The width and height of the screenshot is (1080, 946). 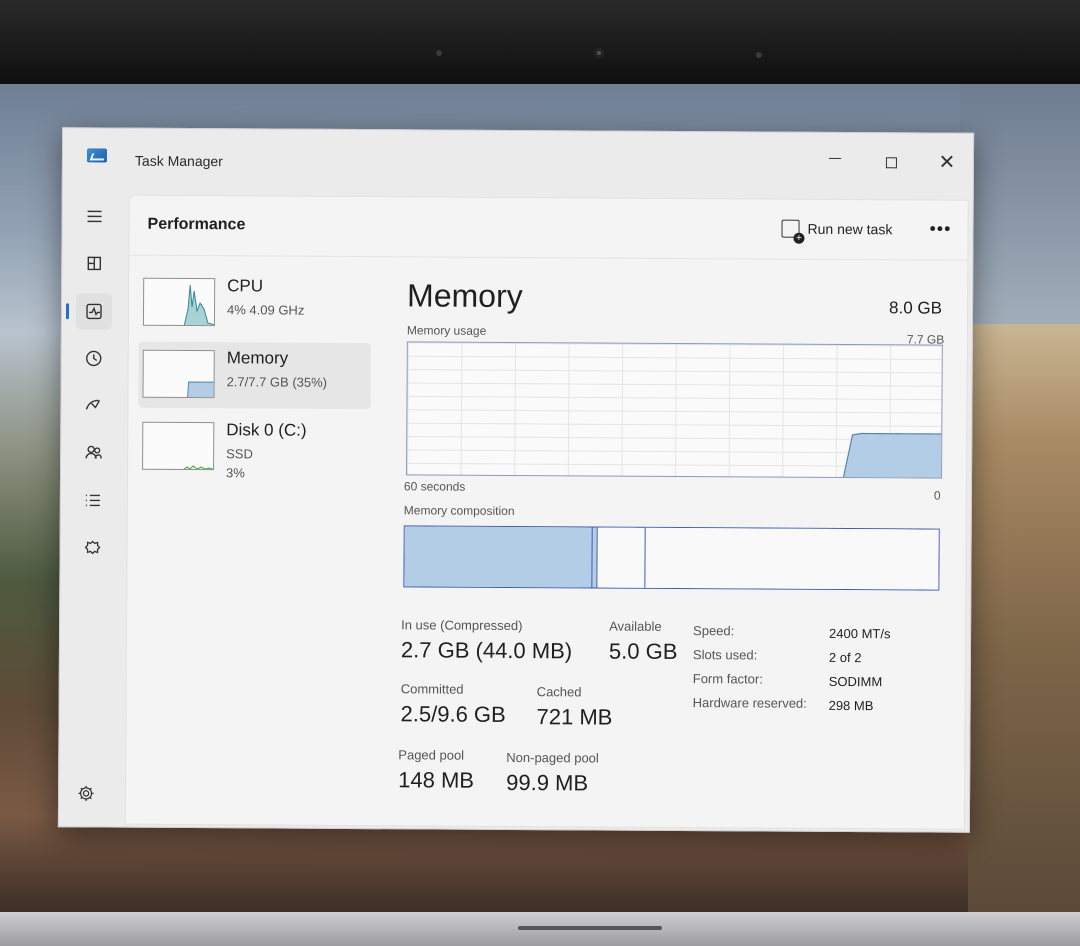 I want to click on device-stat: 3%, so click(x=235, y=473).